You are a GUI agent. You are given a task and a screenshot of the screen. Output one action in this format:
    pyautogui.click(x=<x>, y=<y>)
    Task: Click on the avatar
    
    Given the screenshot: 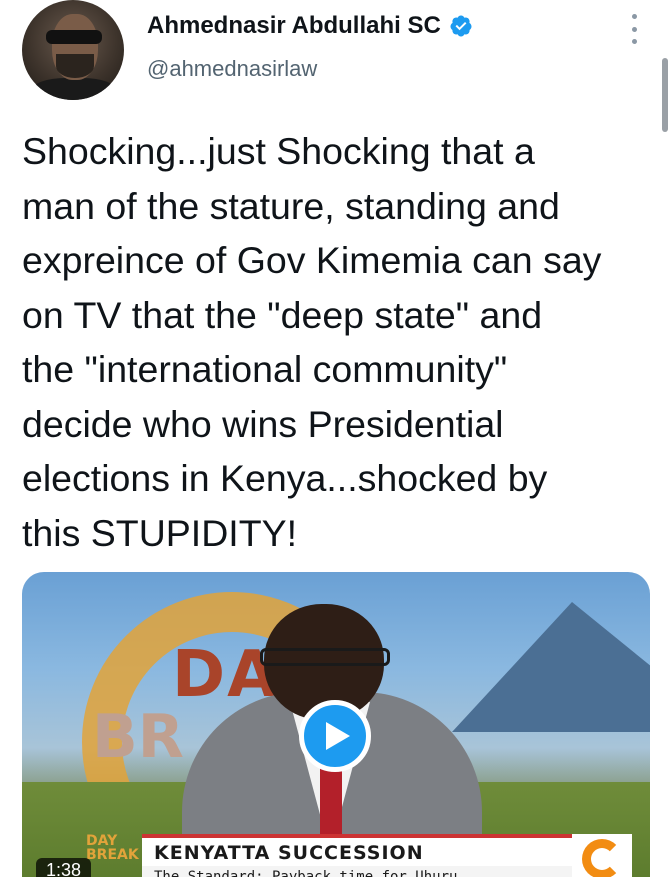 What is the action you would take?
    pyautogui.click(x=73, y=50)
    